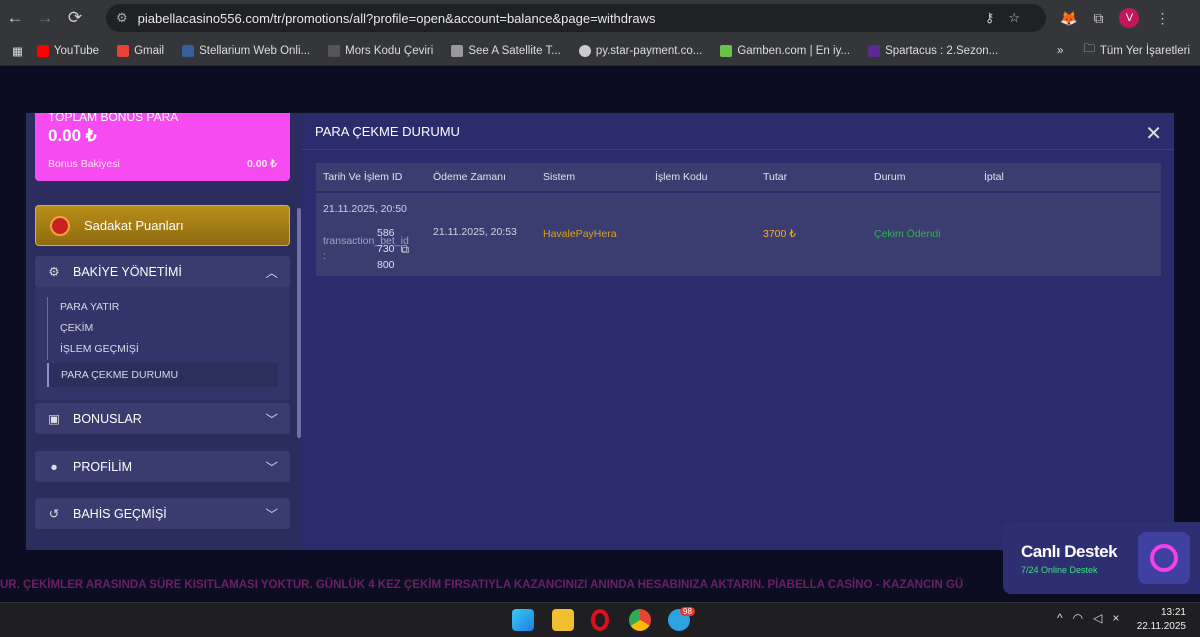 This screenshot has width=1200, height=637. What do you see at coordinates (54, 272) in the screenshot?
I see `gear-icon: ⚙` at bounding box center [54, 272].